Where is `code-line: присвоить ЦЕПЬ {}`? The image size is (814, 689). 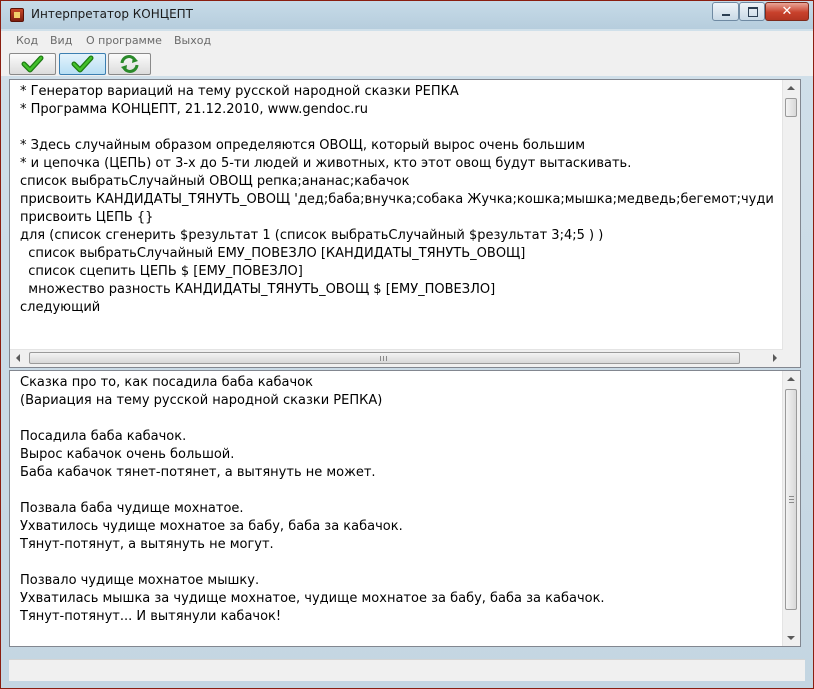 code-line: присвоить ЦЕПЬ {} is located at coordinates (87, 217).